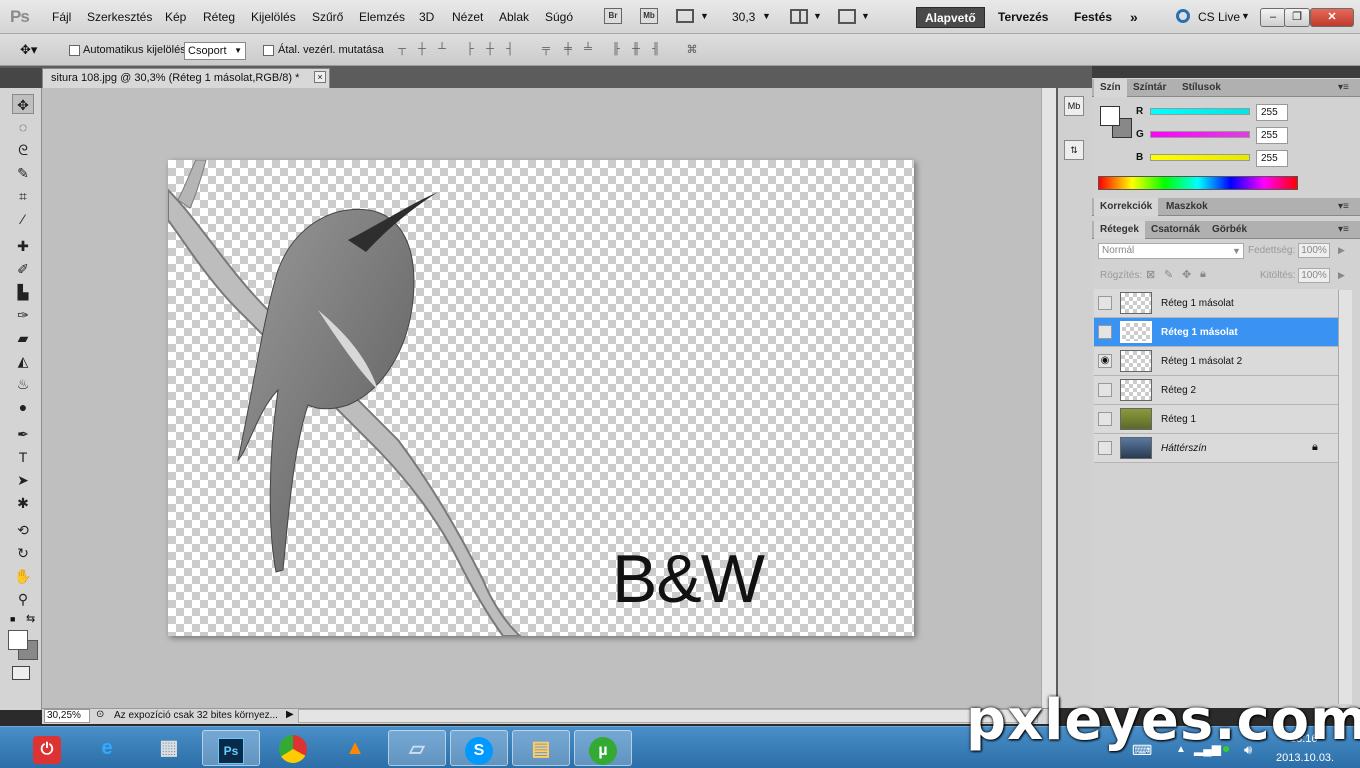 The image size is (1360, 768). What do you see at coordinates (1093, 17) in the screenshot?
I see `workspace-painting-button: Festés` at bounding box center [1093, 17].